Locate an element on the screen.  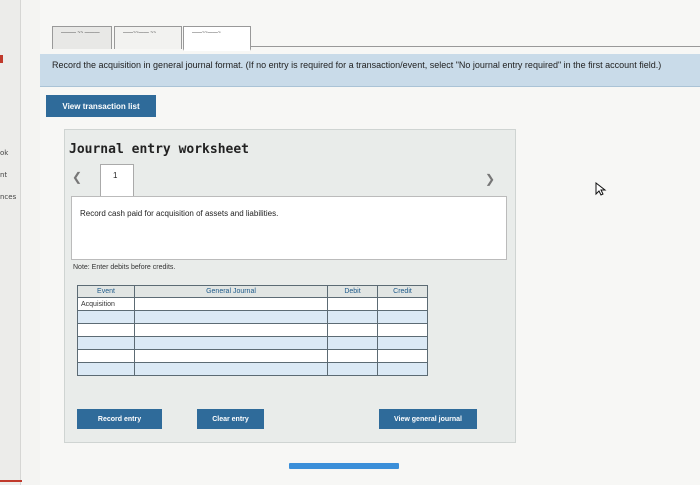
left-sidebar: ok nt nces is located at coordinates (10, 242).